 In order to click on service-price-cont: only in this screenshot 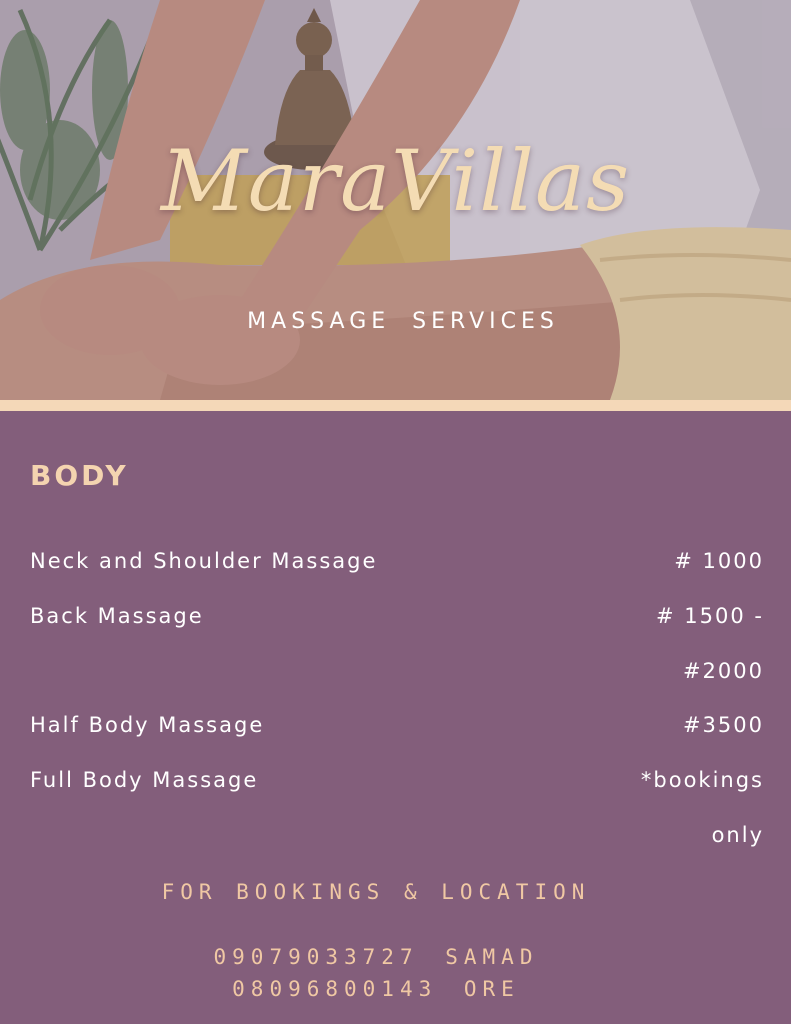, I will do `click(737, 835)`.